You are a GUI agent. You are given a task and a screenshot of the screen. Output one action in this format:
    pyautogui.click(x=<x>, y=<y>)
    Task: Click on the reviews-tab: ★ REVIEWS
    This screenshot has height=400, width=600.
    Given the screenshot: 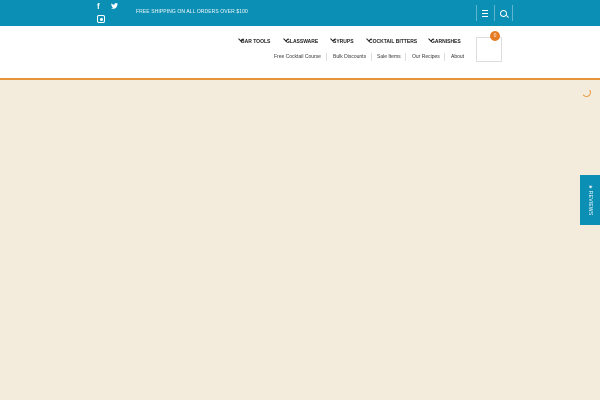 What is the action you would take?
    pyautogui.click(x=590, y=200)
    